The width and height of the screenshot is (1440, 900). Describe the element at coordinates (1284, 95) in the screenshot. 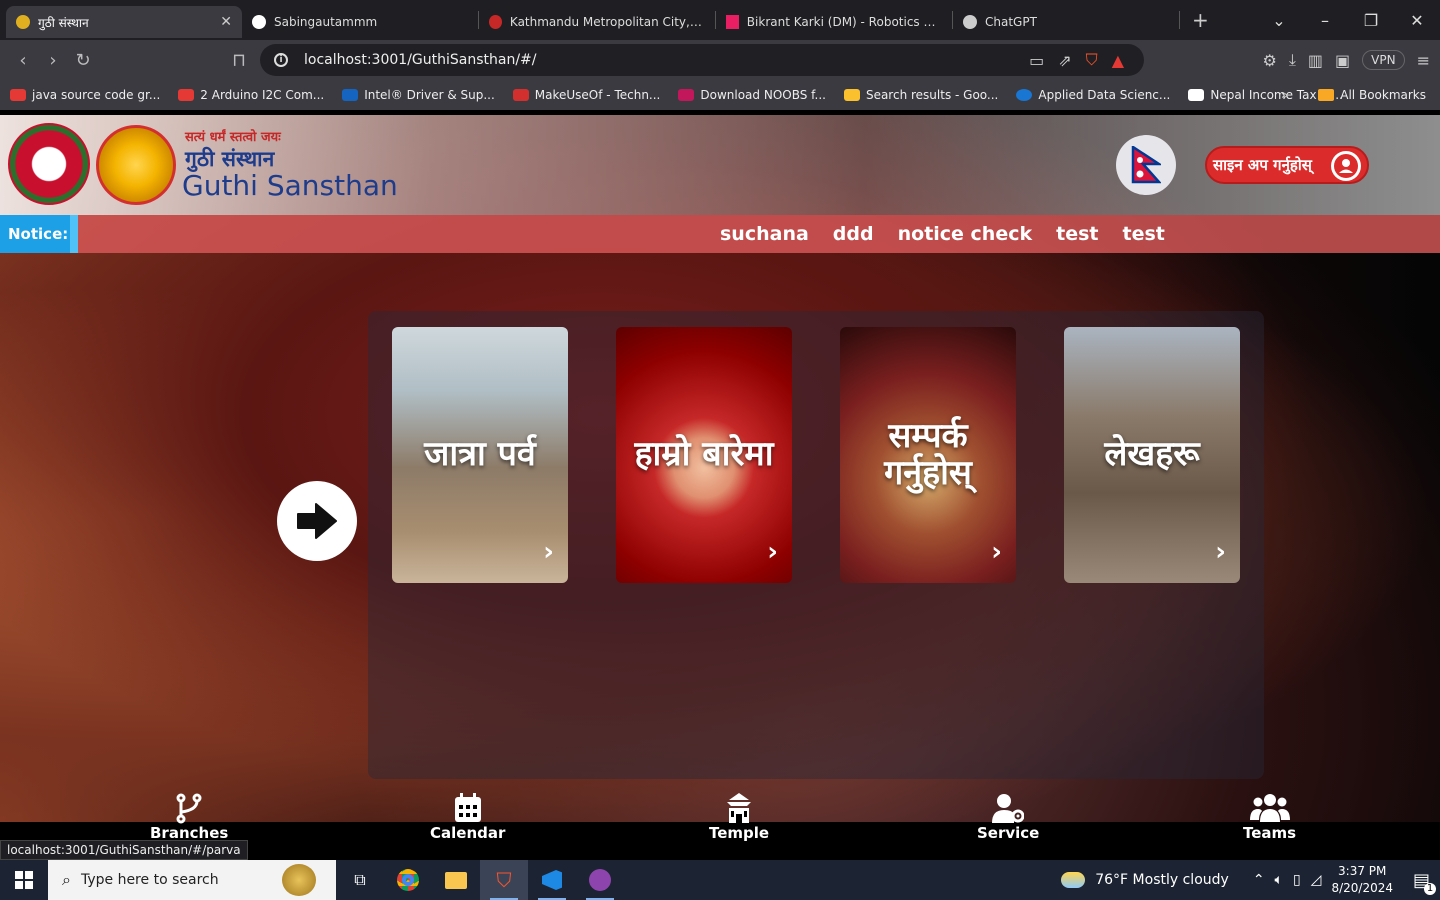

I see `more-bookmarks-icon: »` at that location.